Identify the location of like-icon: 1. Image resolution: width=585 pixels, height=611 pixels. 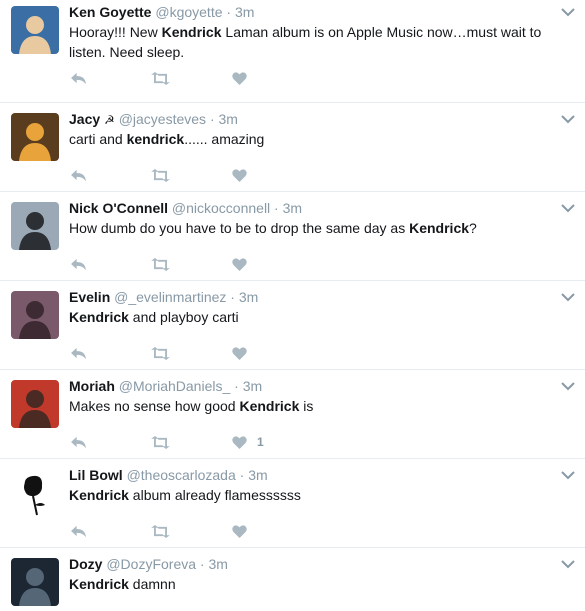
(248, 442).